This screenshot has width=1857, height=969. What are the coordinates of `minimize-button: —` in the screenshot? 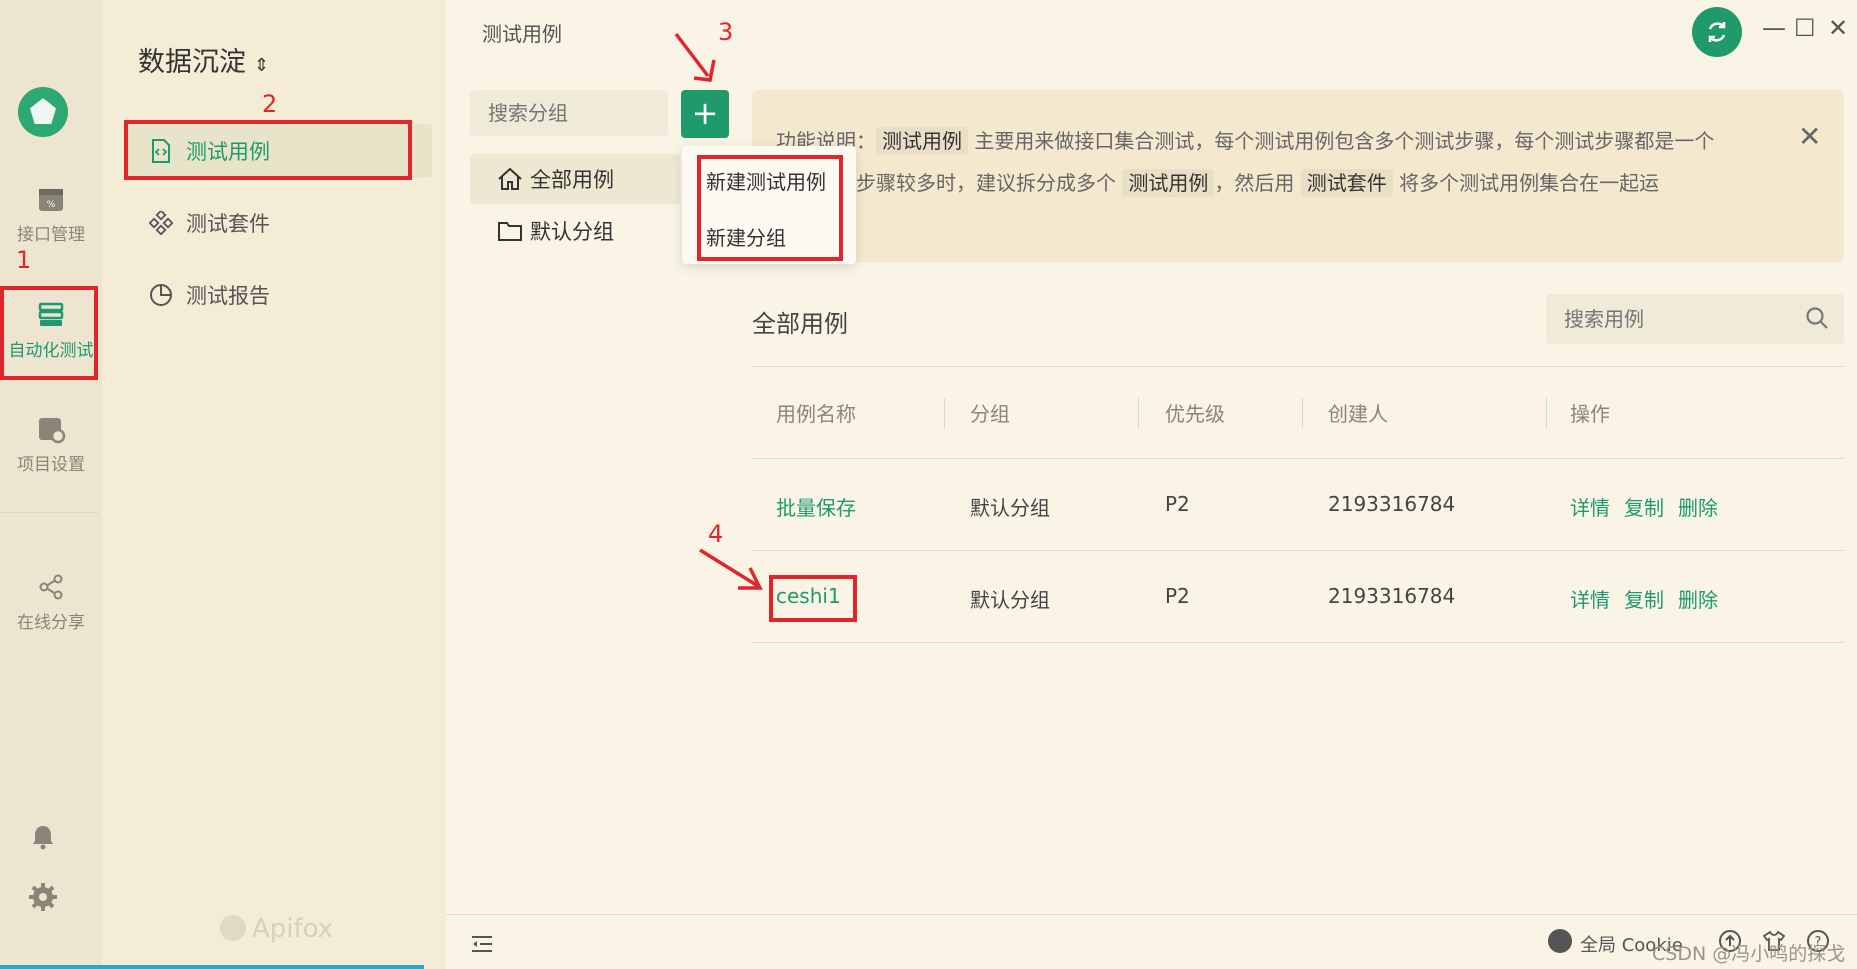 It's located at (1774, 28).